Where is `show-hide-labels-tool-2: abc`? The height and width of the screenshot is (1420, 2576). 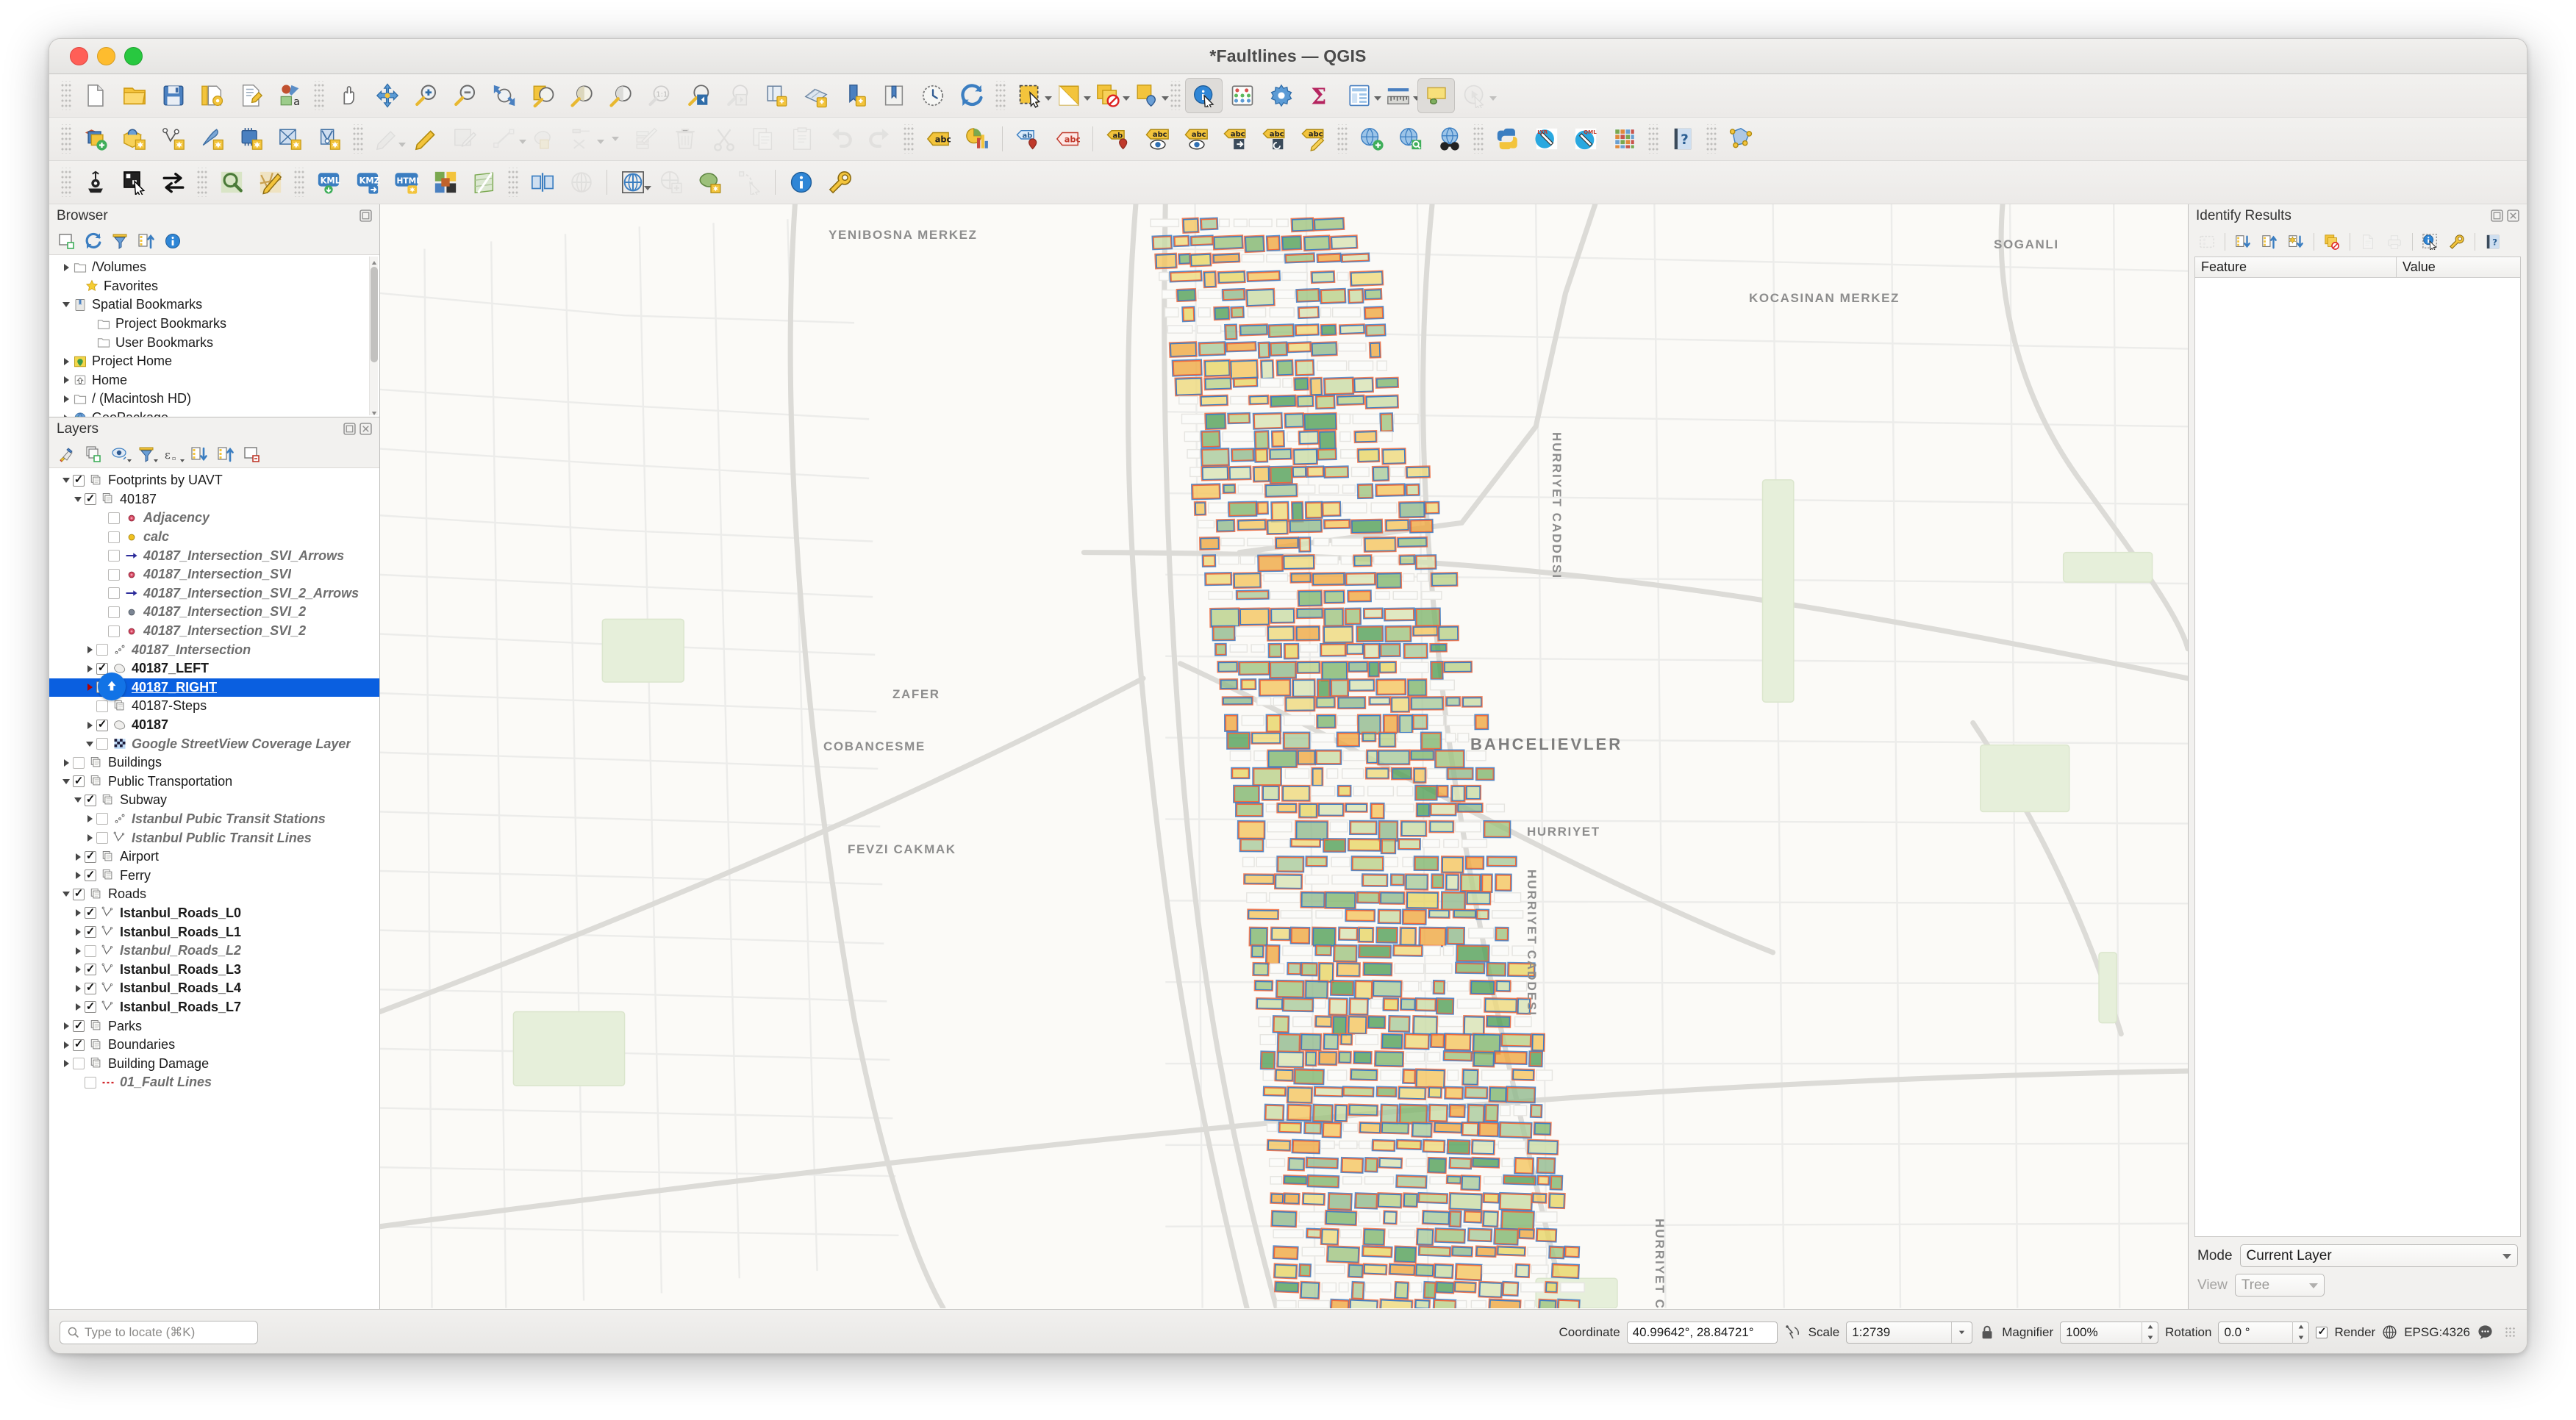
show-hide-labels-tool-2: abc is located at coordinates (1196, 139).